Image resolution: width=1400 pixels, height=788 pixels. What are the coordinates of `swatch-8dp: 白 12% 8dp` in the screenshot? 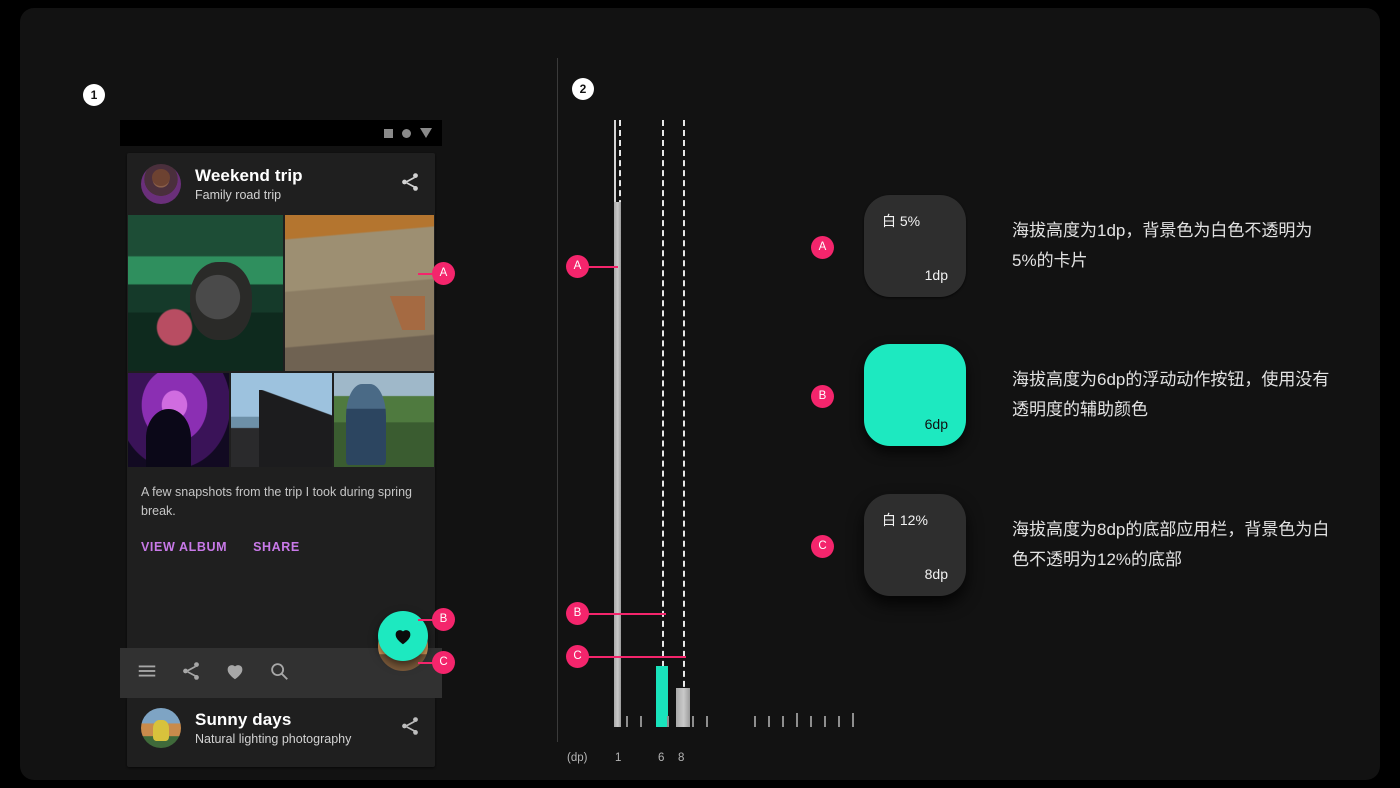 It's located at (915, 545).